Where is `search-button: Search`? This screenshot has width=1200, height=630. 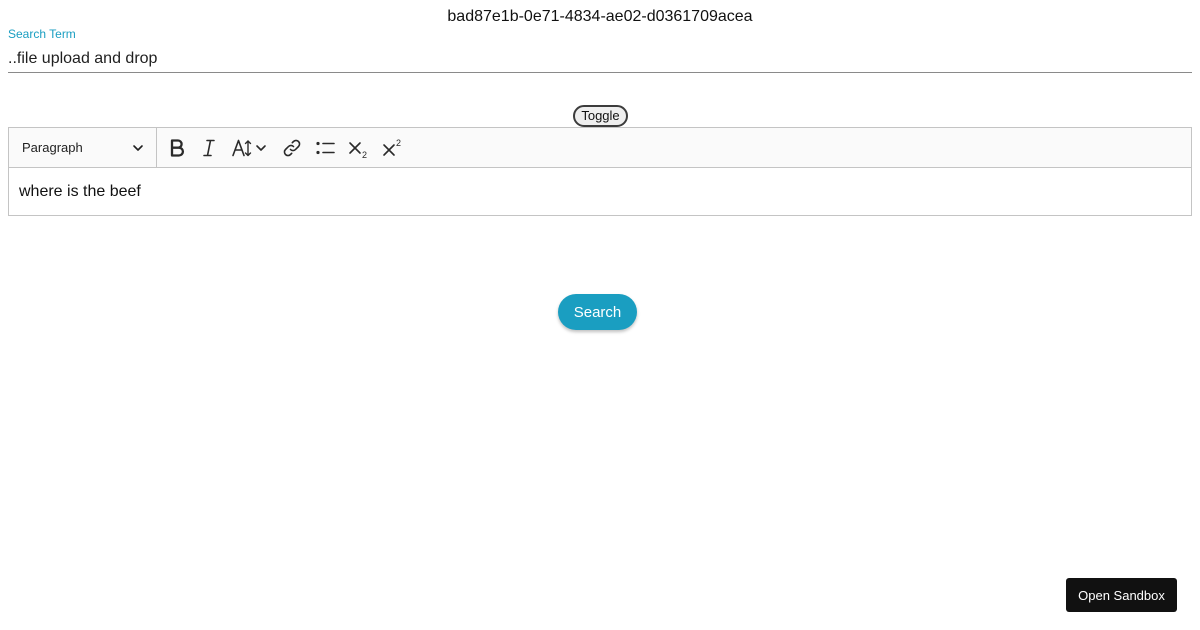 search-button: Search is located at coordinates (597, 312).